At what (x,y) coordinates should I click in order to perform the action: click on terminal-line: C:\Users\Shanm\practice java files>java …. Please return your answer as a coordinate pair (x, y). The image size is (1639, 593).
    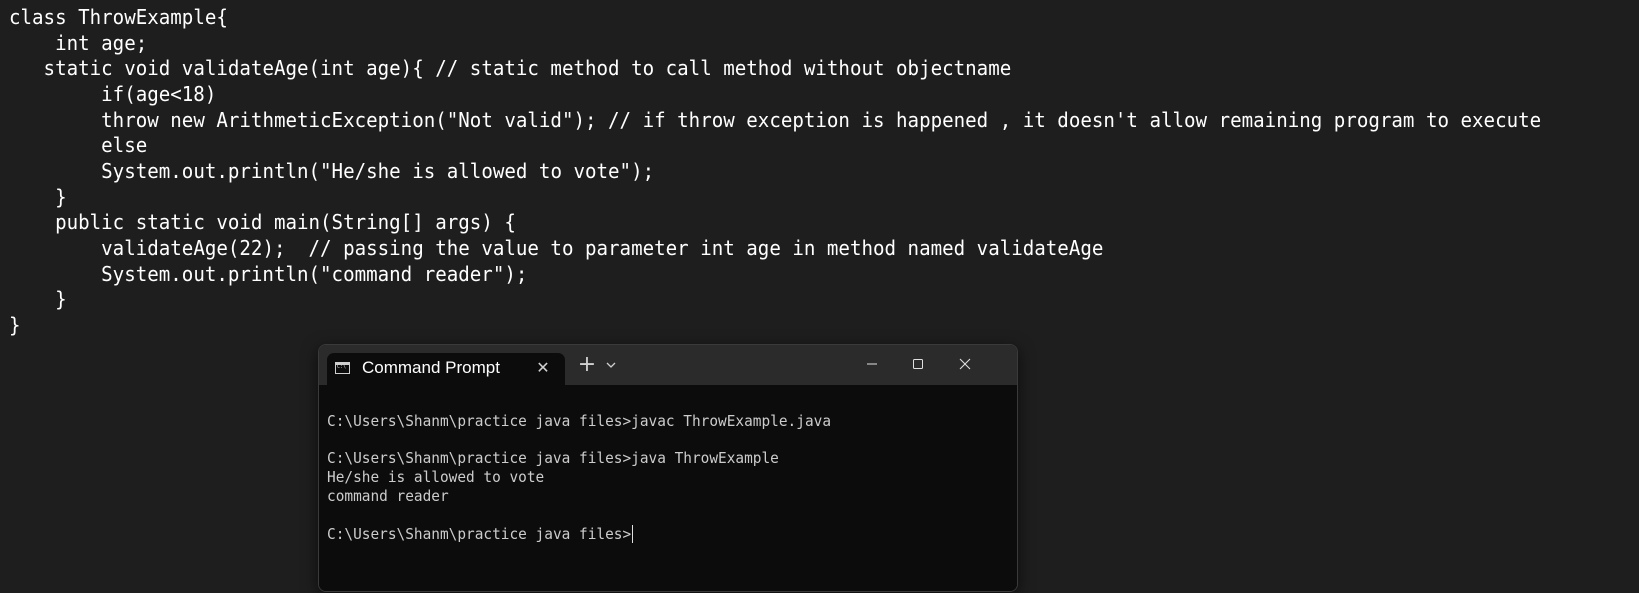
    Looking at the image, I should click on (553, 458).